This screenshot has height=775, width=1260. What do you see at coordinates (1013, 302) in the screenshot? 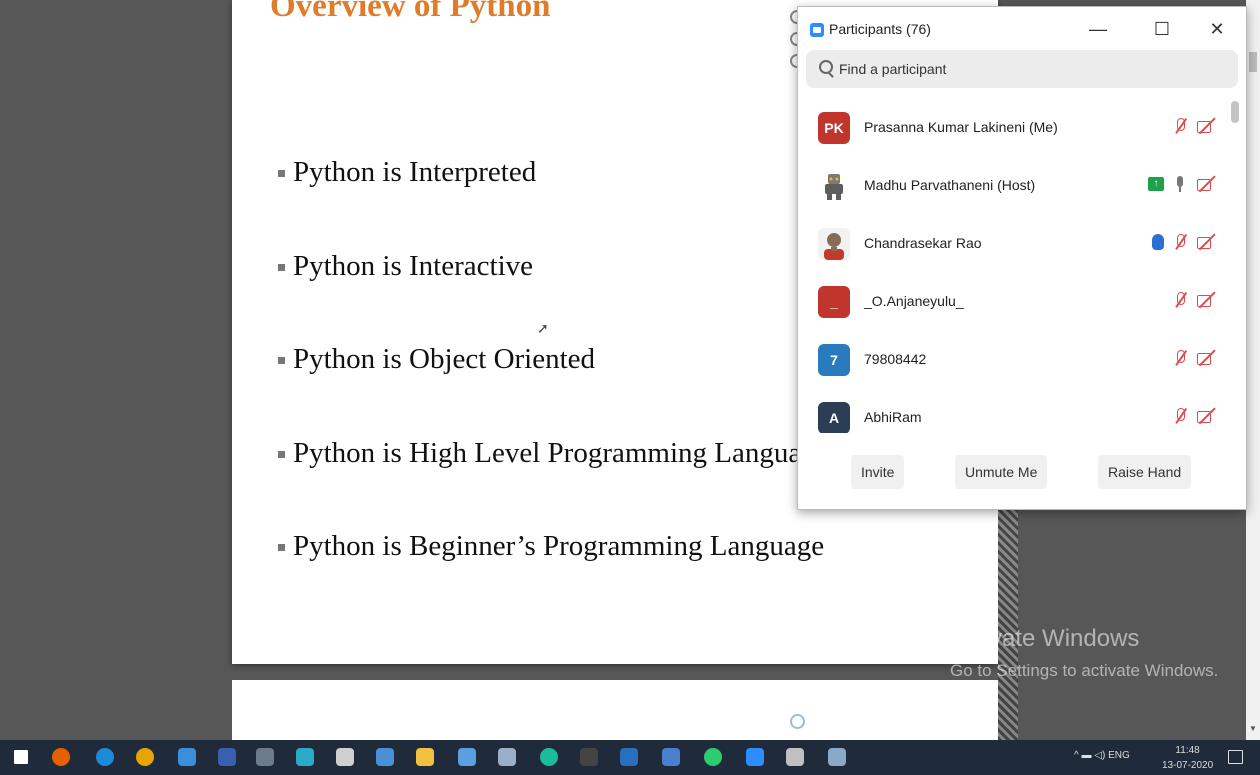
I see `participant-row: _ _O.Anjaneyulu_` at bounding box center [1013, 302].